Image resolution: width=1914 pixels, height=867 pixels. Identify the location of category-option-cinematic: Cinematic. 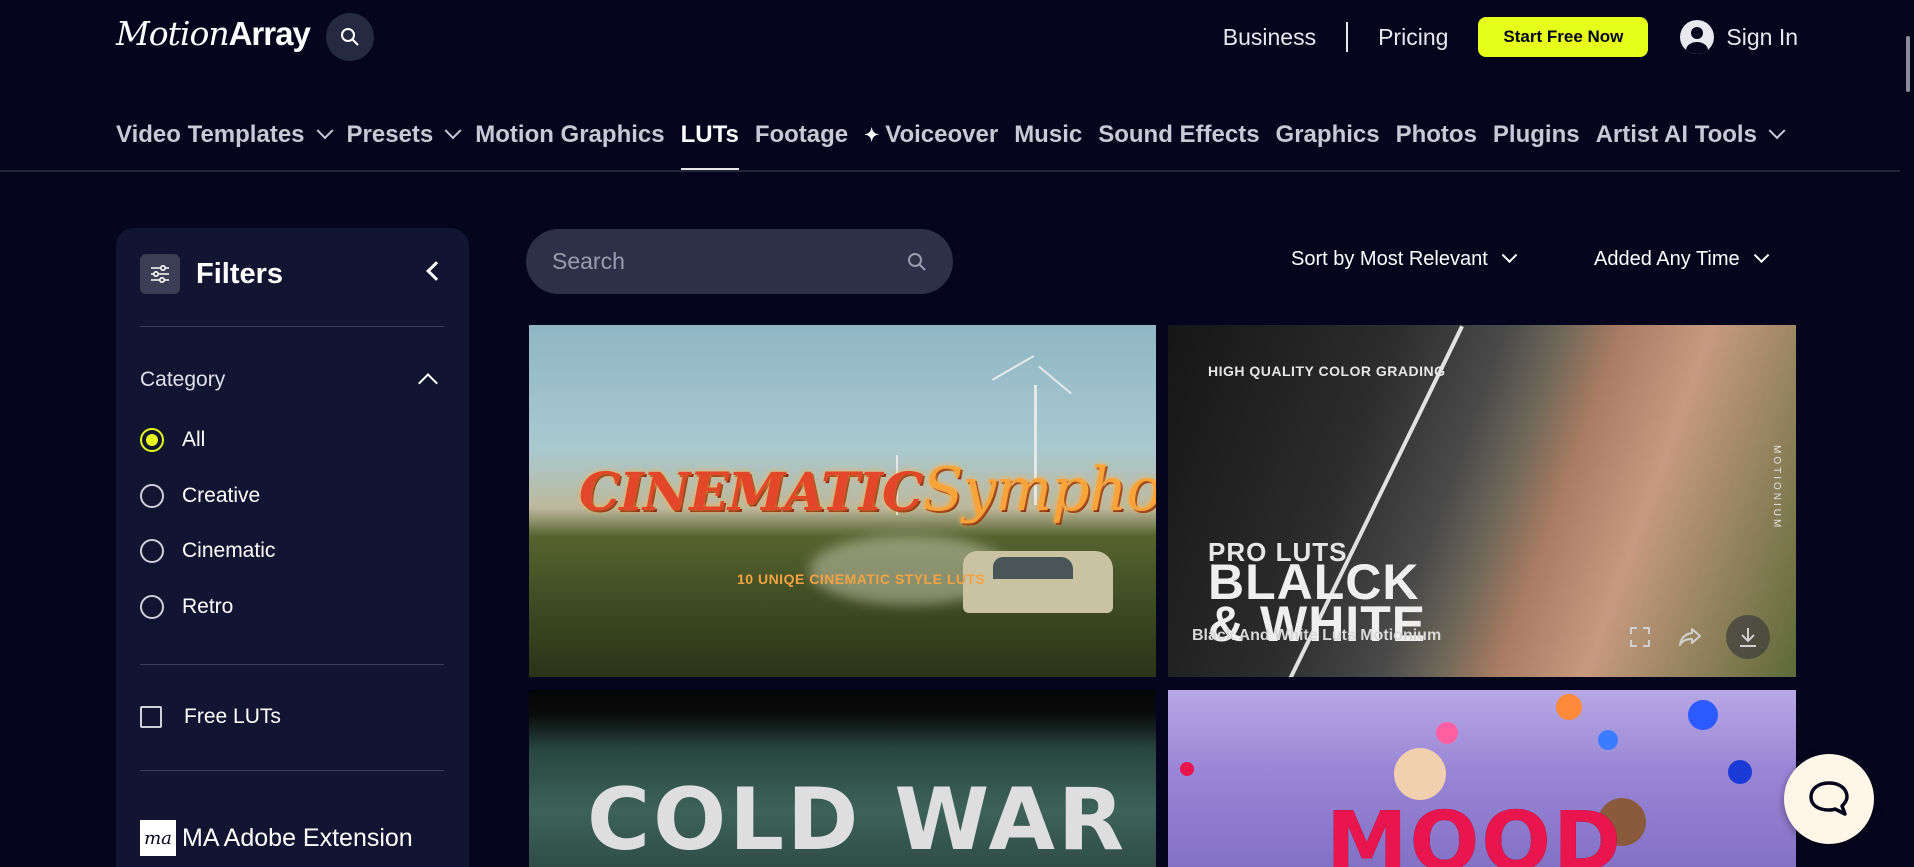
(207, 551).